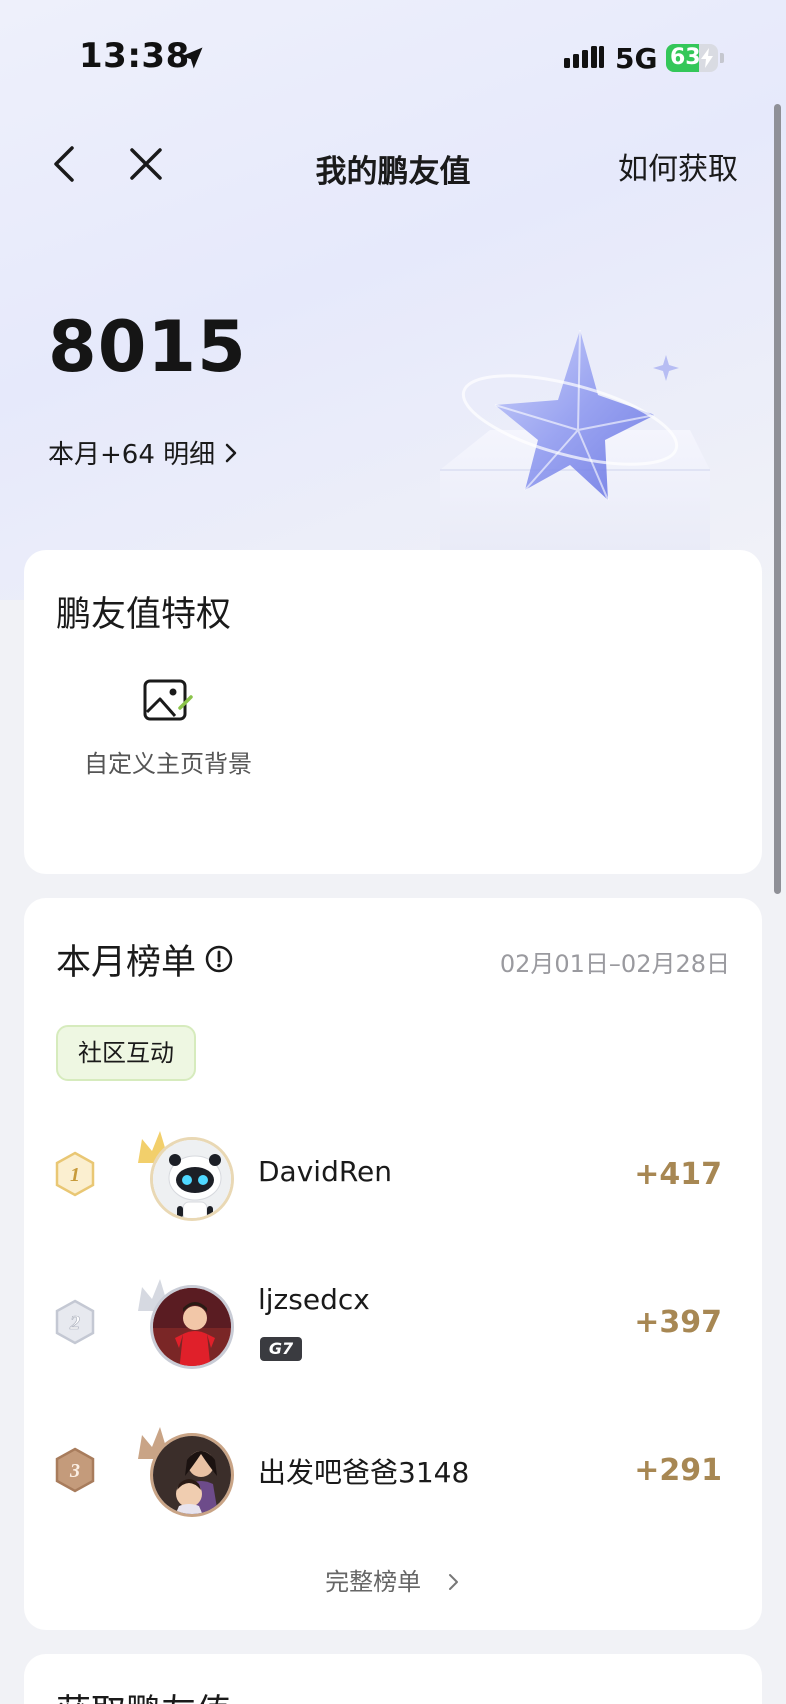 The width and height of the screenshot is (786, 1704). I want to click on ranking-row-3: 3 出发吧爸爸3148 +291, so click(393, 1468).